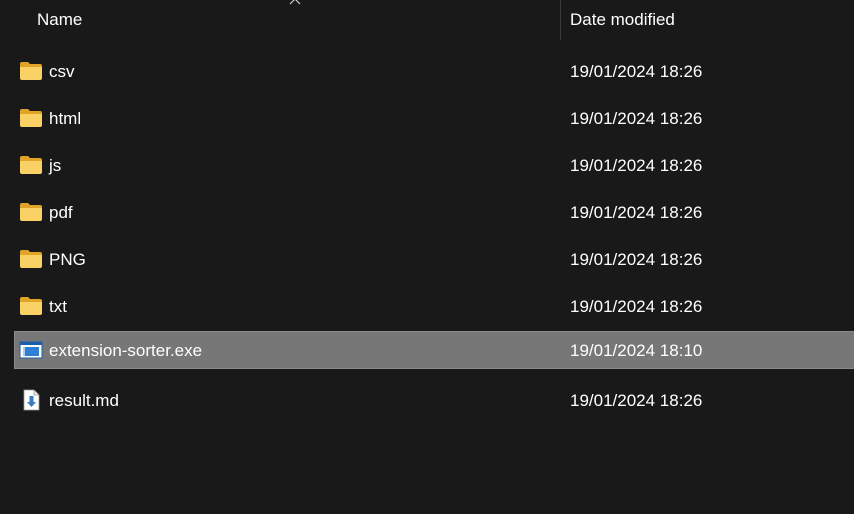 Image resolution: width=854 pixels, height=514 pixels. What do you see at coordinates (61, 212) in the screenshot?
I see `file-name: pdf` at bounding box center [61, 212].